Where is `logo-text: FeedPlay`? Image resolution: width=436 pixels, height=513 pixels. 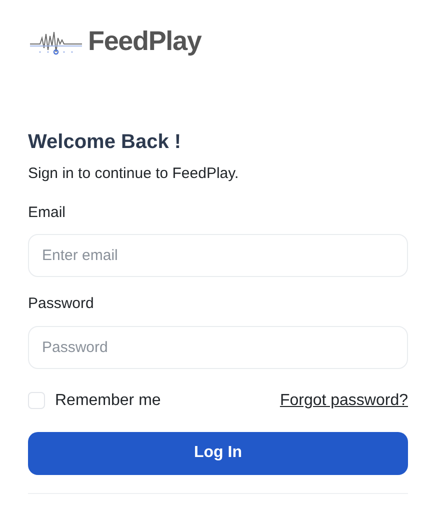
logo-text: FeedPlay is located at coordinates (145, 41).